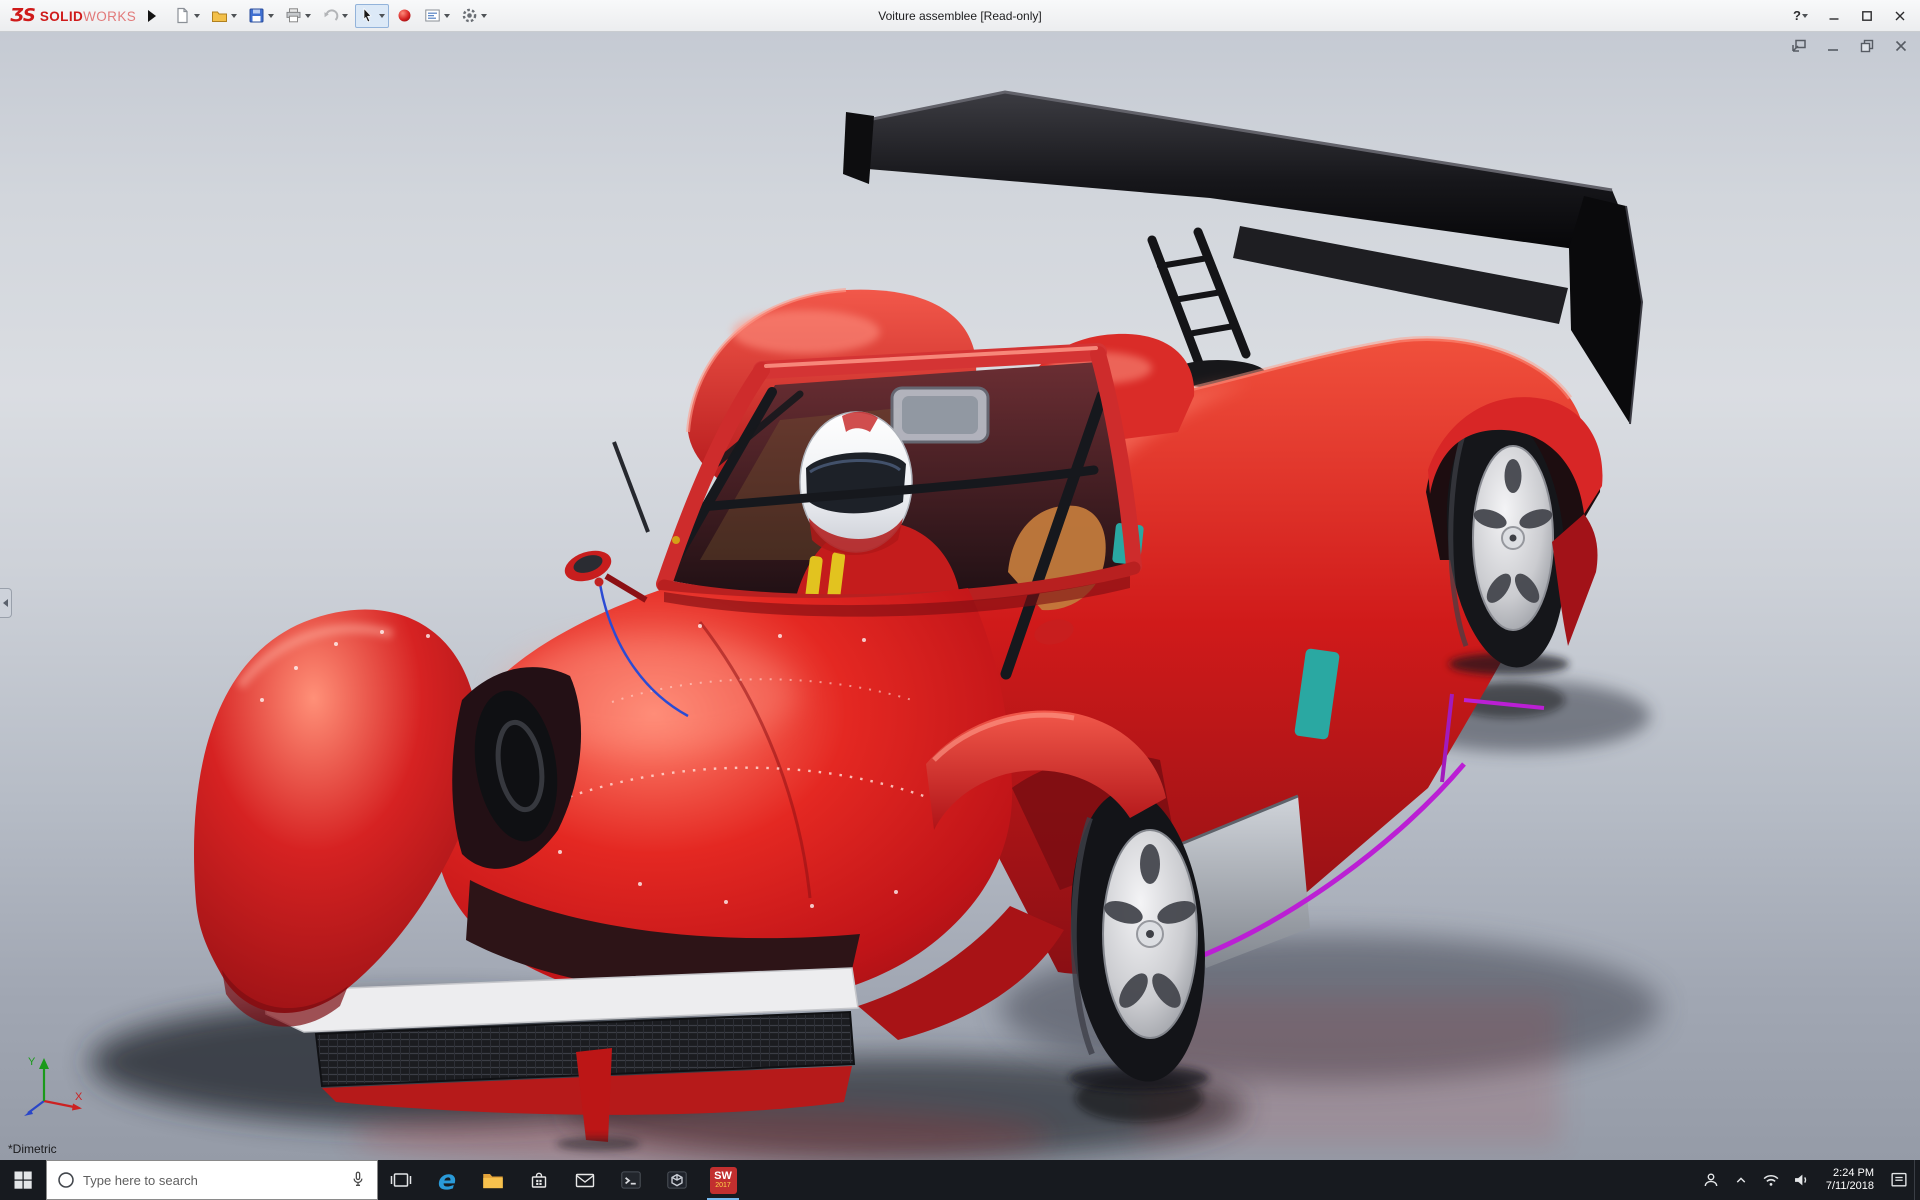 The width and height of the screenshot is (1920, 1200). I want to click on edge-app-button: e, so click(447, 1180).